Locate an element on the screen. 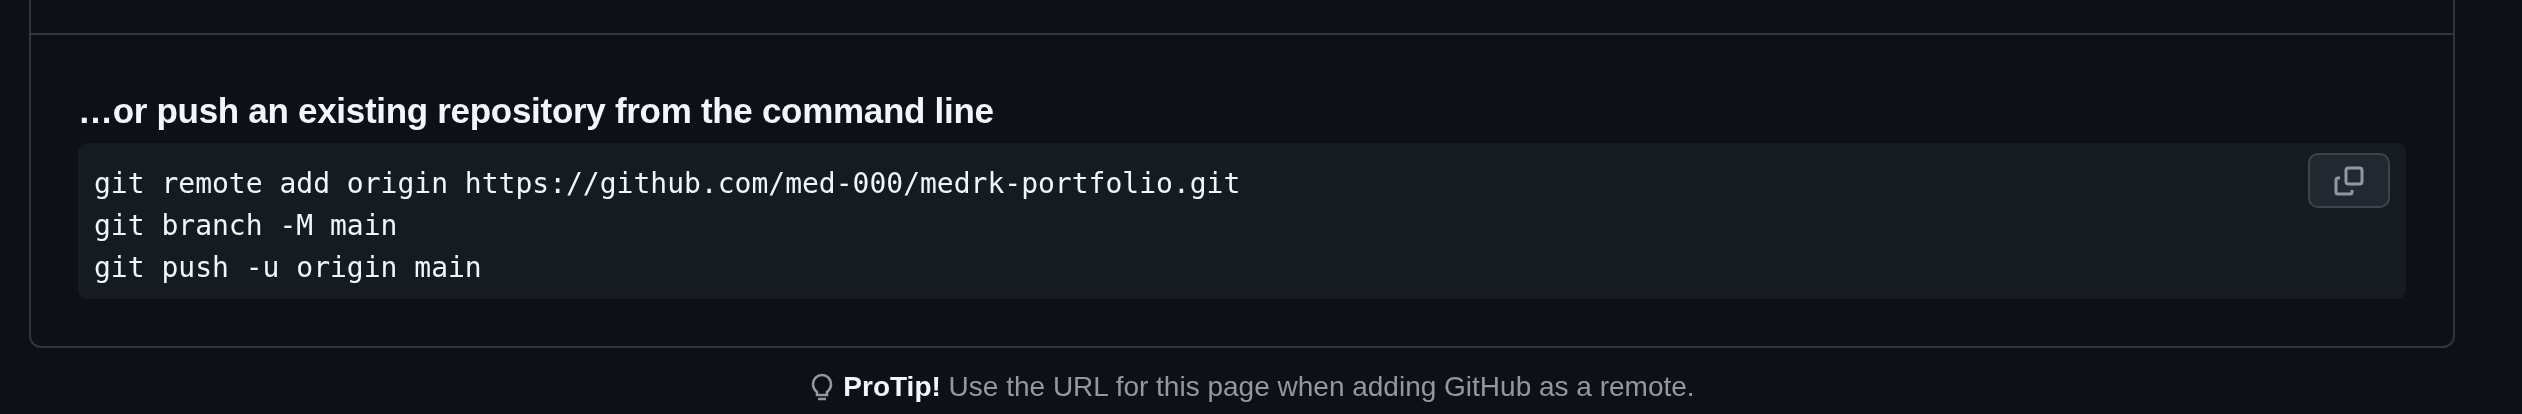 The width and height of the screenshot is (2522, 414). code-line: git remote add origin https://github.com/med-000/medrk-portfolio.git is located at coordinates (667, 184).